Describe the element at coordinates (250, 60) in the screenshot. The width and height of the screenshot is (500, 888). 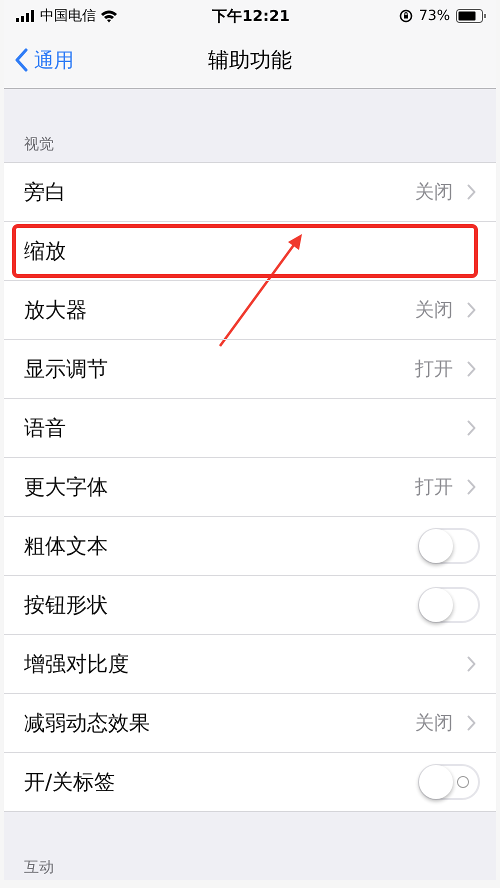
I see `page-title: 辅助功能` at that location.